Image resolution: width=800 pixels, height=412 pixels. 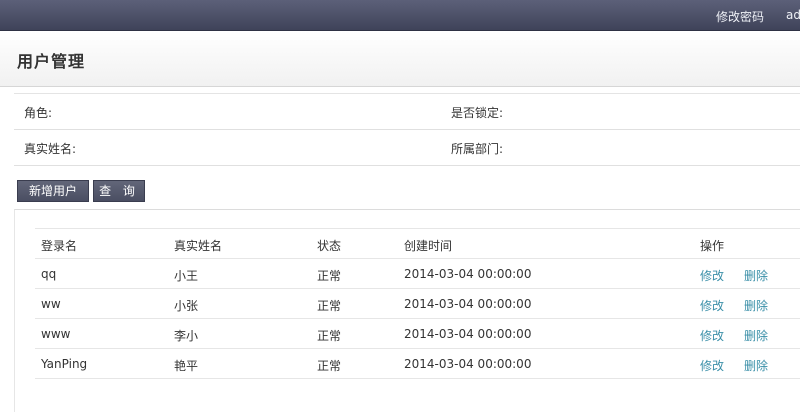 I want to click on page-title: 用户管理, so click(x=51, y=61).